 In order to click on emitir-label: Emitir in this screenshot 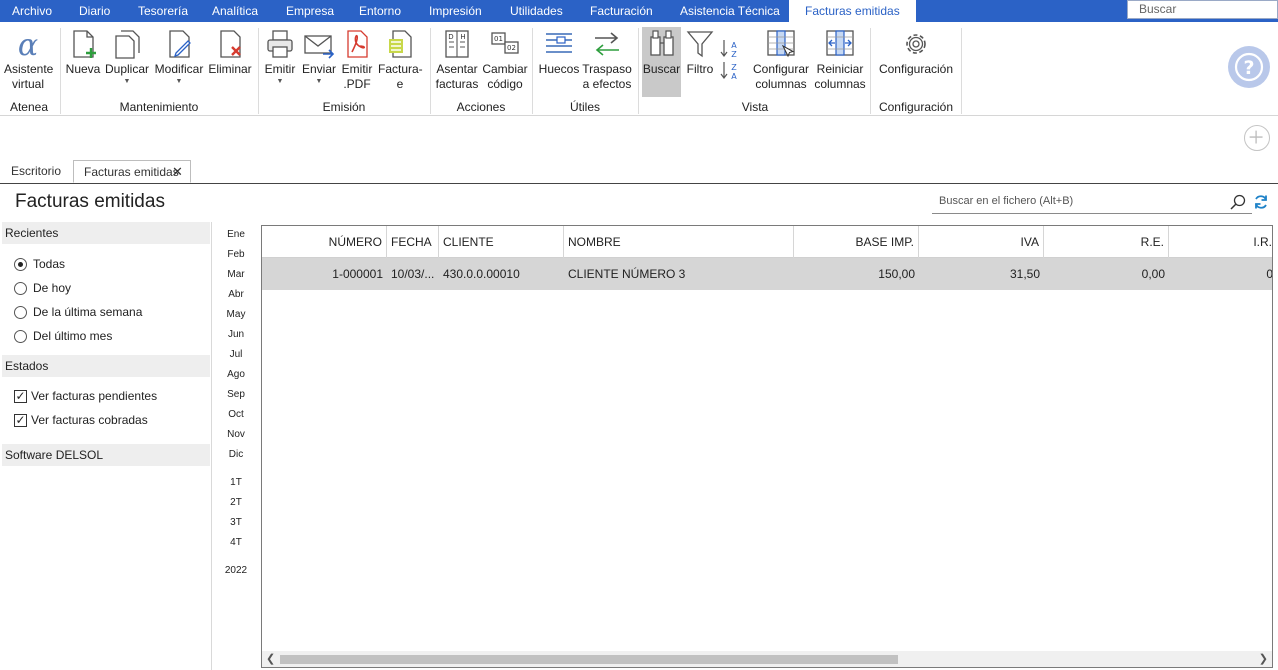, I will do `click(280, 69)`.